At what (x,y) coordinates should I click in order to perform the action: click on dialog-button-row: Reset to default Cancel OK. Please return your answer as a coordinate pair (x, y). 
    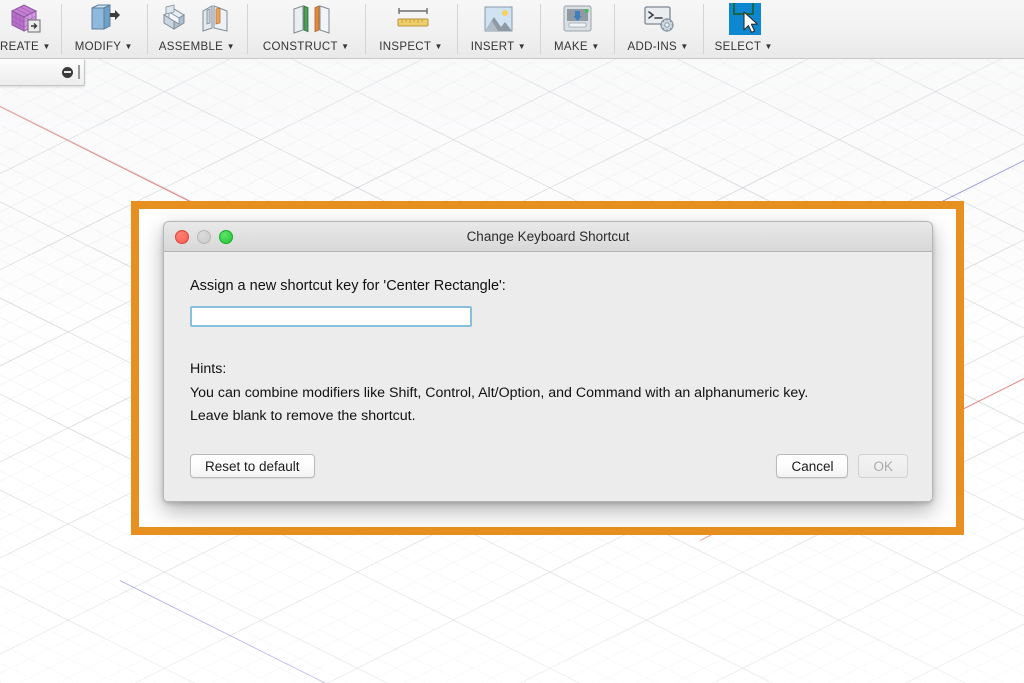
    Looking at the image, I should click on (549, 466).